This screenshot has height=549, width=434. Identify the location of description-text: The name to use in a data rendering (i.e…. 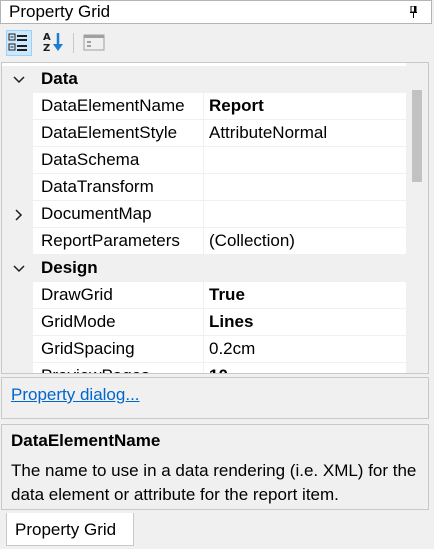
(214, 482).